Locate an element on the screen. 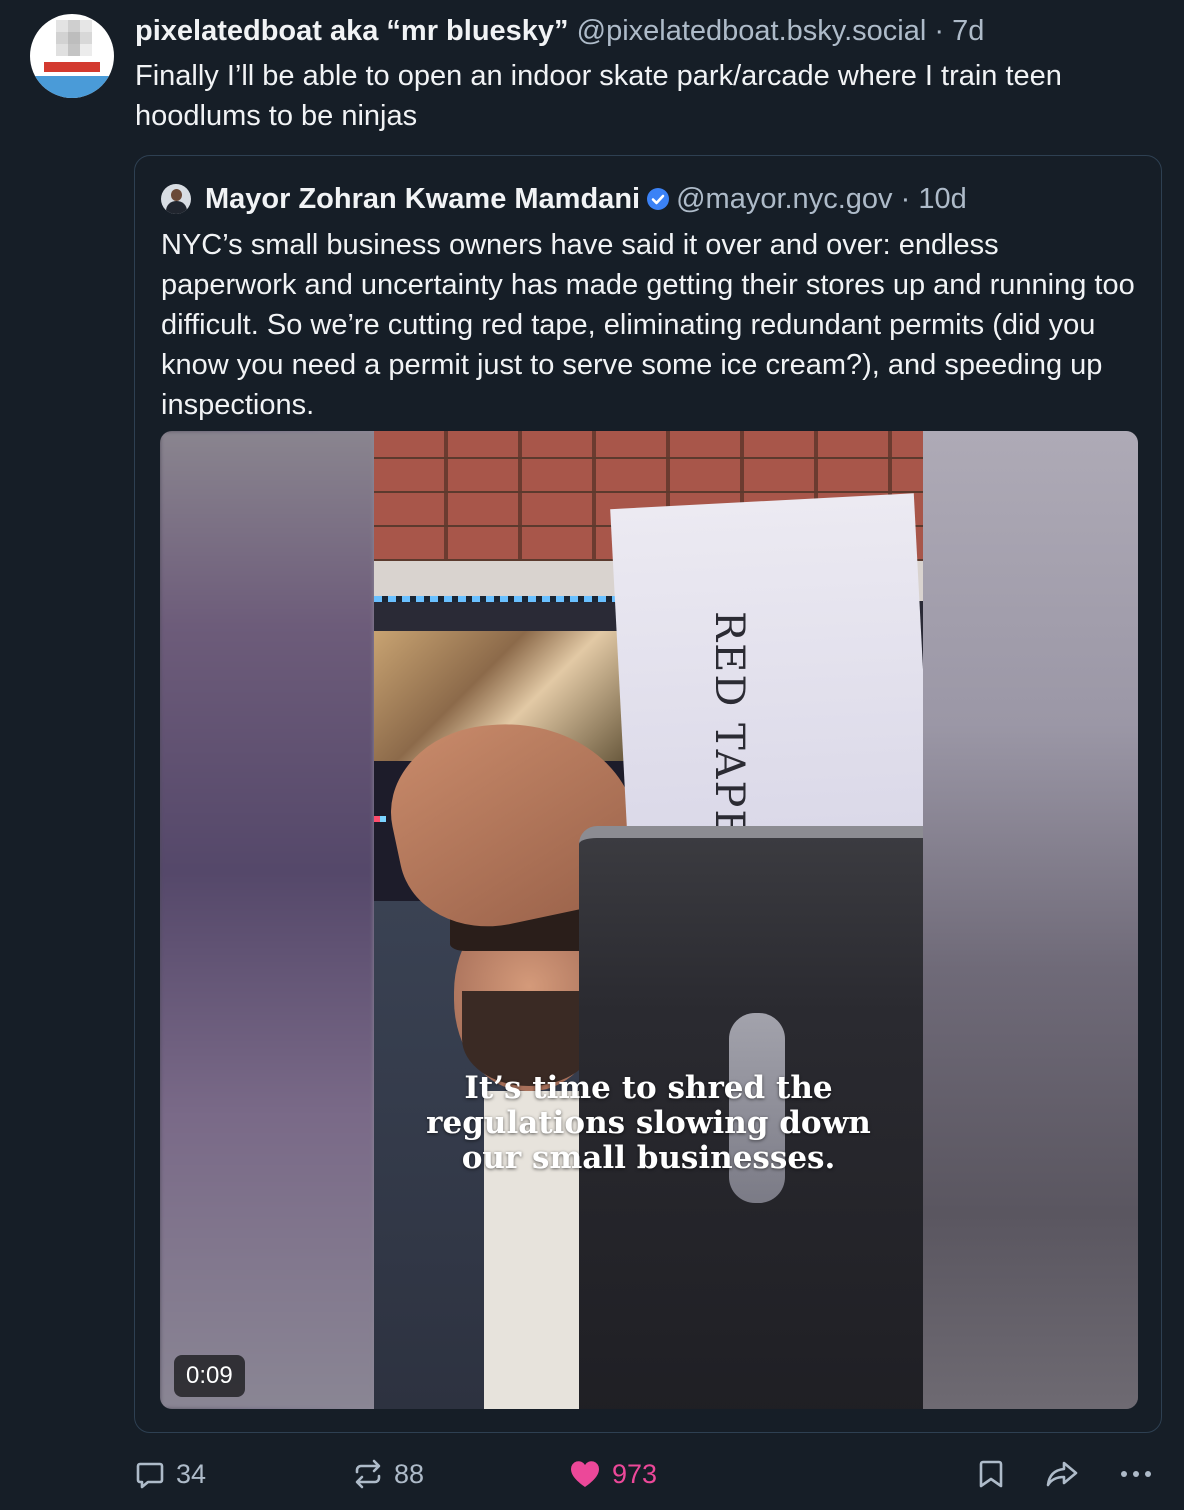 The height and width of the screenshot is (1510, 1184). reply-icon is located at coordinates (150, 1475).